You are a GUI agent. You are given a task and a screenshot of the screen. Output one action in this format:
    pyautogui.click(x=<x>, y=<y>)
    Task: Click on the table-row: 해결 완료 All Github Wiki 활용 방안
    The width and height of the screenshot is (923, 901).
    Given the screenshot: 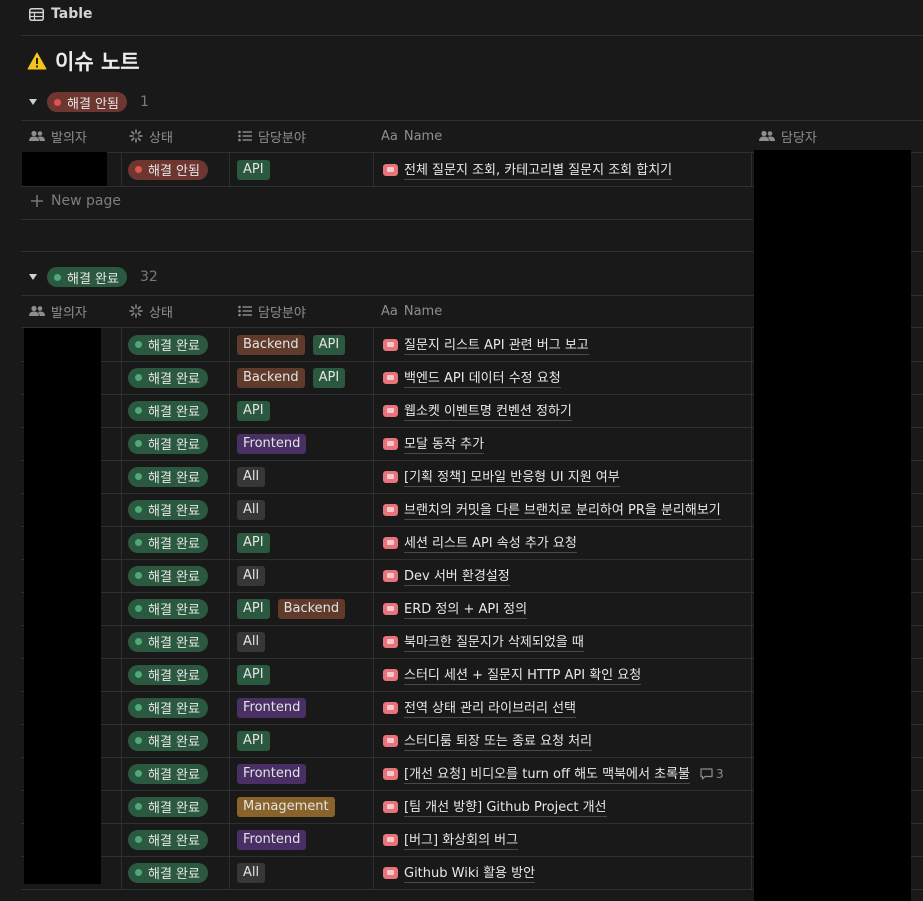 What is the action you would take?
    pyautogui.click(x=386, y=872)
    